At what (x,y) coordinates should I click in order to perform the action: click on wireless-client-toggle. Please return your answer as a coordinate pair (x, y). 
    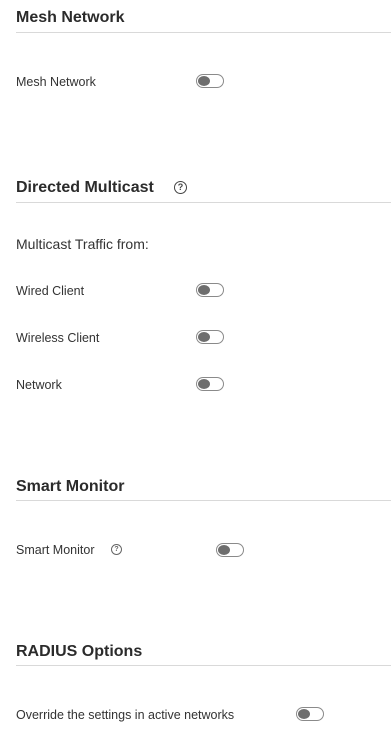
    Looking at the image, I should click on (210, 337).